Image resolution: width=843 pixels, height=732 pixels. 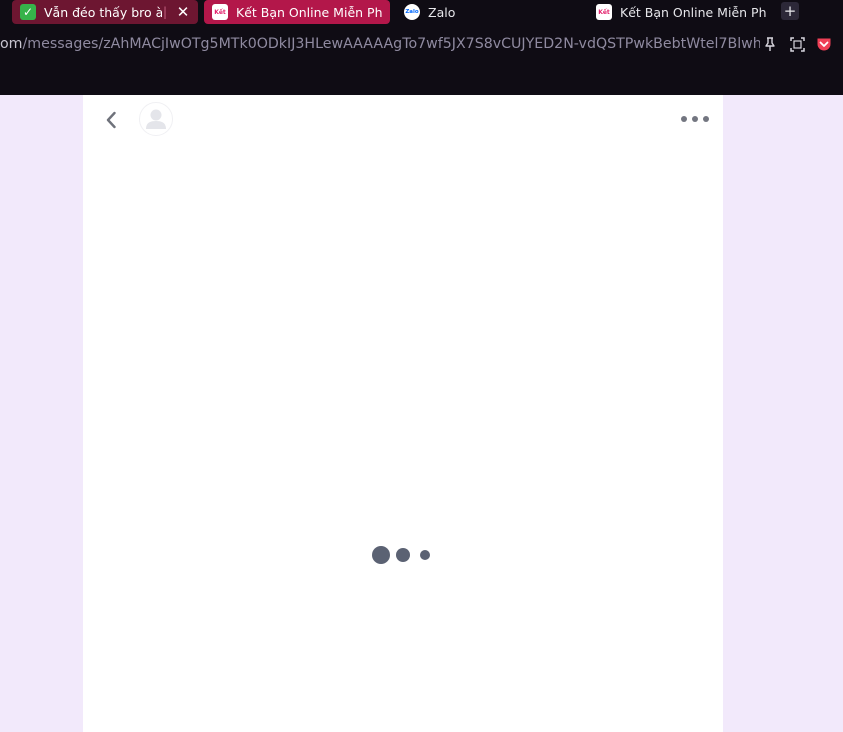 I want to click on more-options-button, so click(x=695, y=119).